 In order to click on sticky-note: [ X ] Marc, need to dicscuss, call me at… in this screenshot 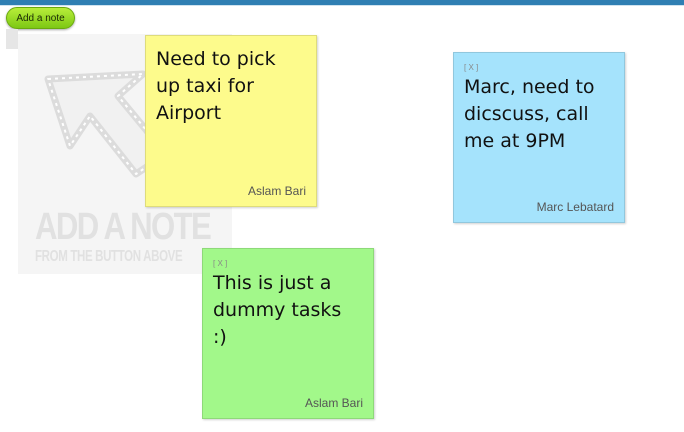, I will do `click(539, 137)`.